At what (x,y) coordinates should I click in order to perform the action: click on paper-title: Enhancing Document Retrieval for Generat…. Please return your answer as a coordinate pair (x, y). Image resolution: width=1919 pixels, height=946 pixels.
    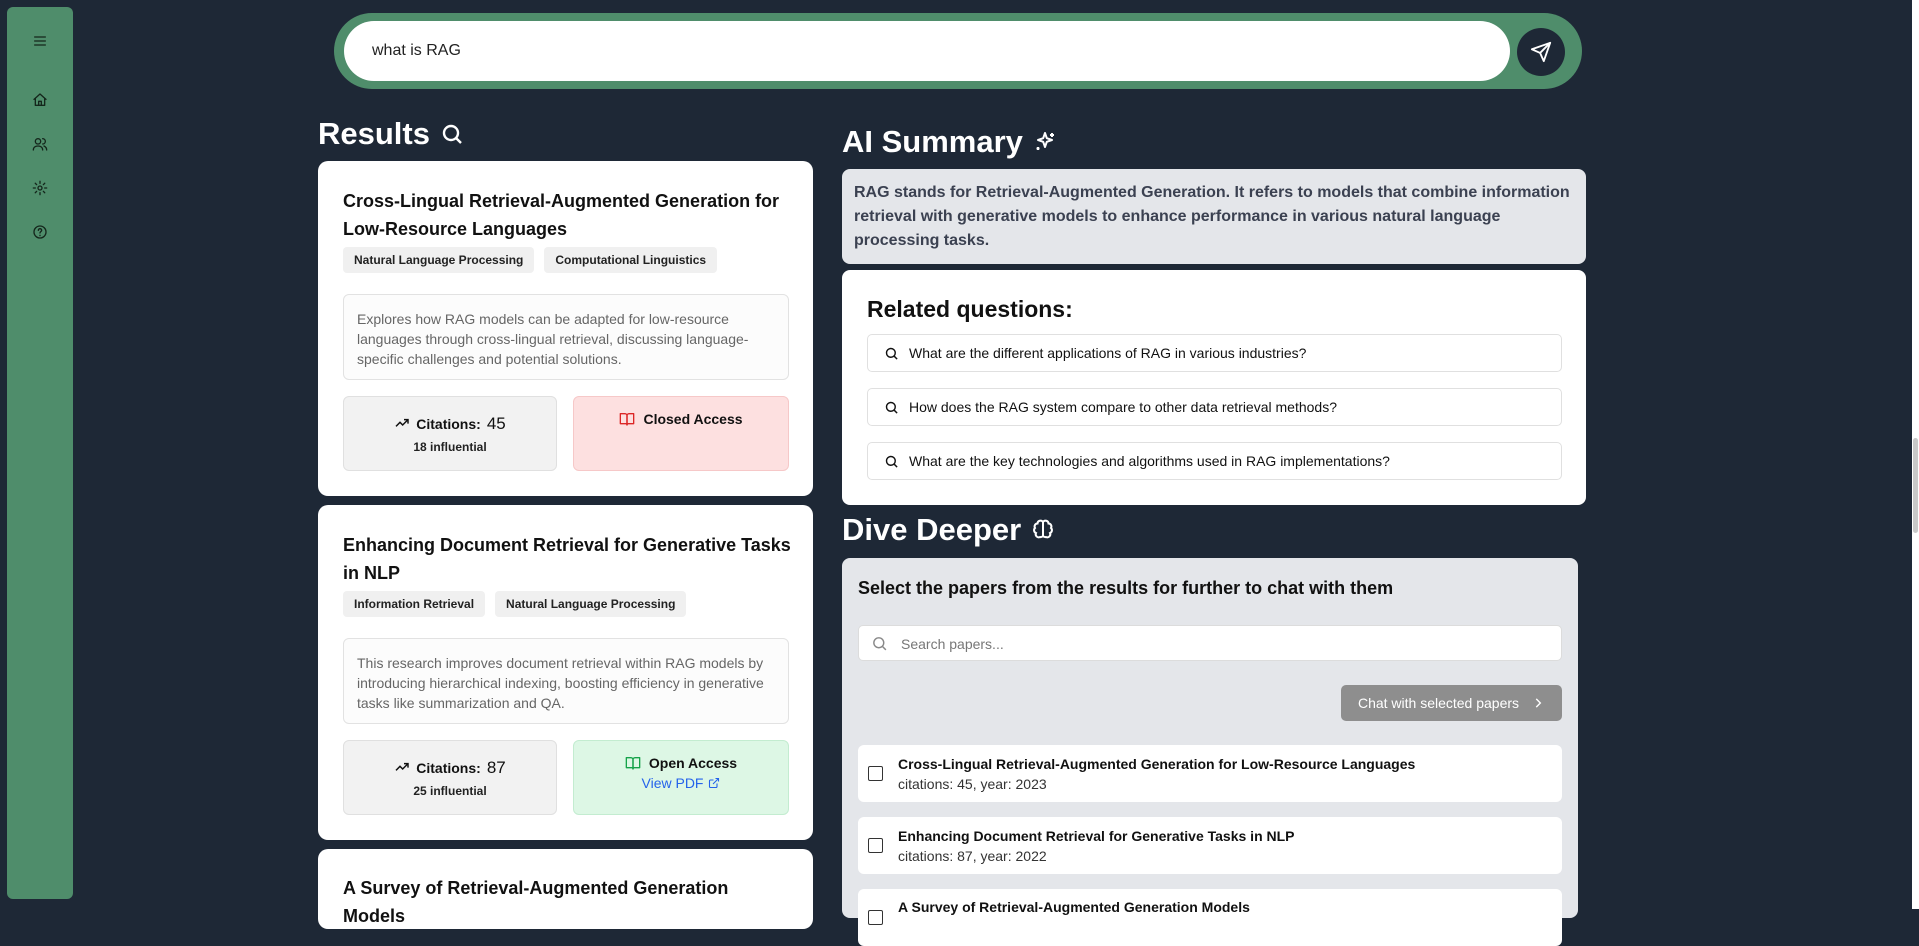
    Looking at the image, I should click on (1096, 836).